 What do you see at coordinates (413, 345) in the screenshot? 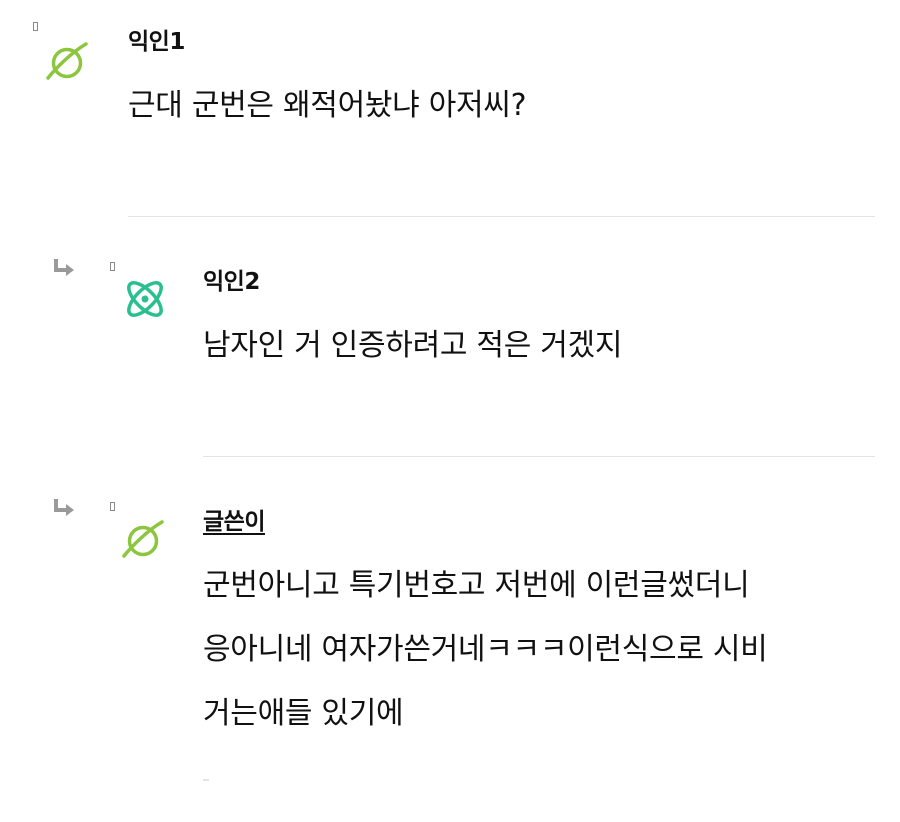
I see `comment-text-line: 남자인 거 인증하려고 적은 거겠지` at bounding box center [413, 345].